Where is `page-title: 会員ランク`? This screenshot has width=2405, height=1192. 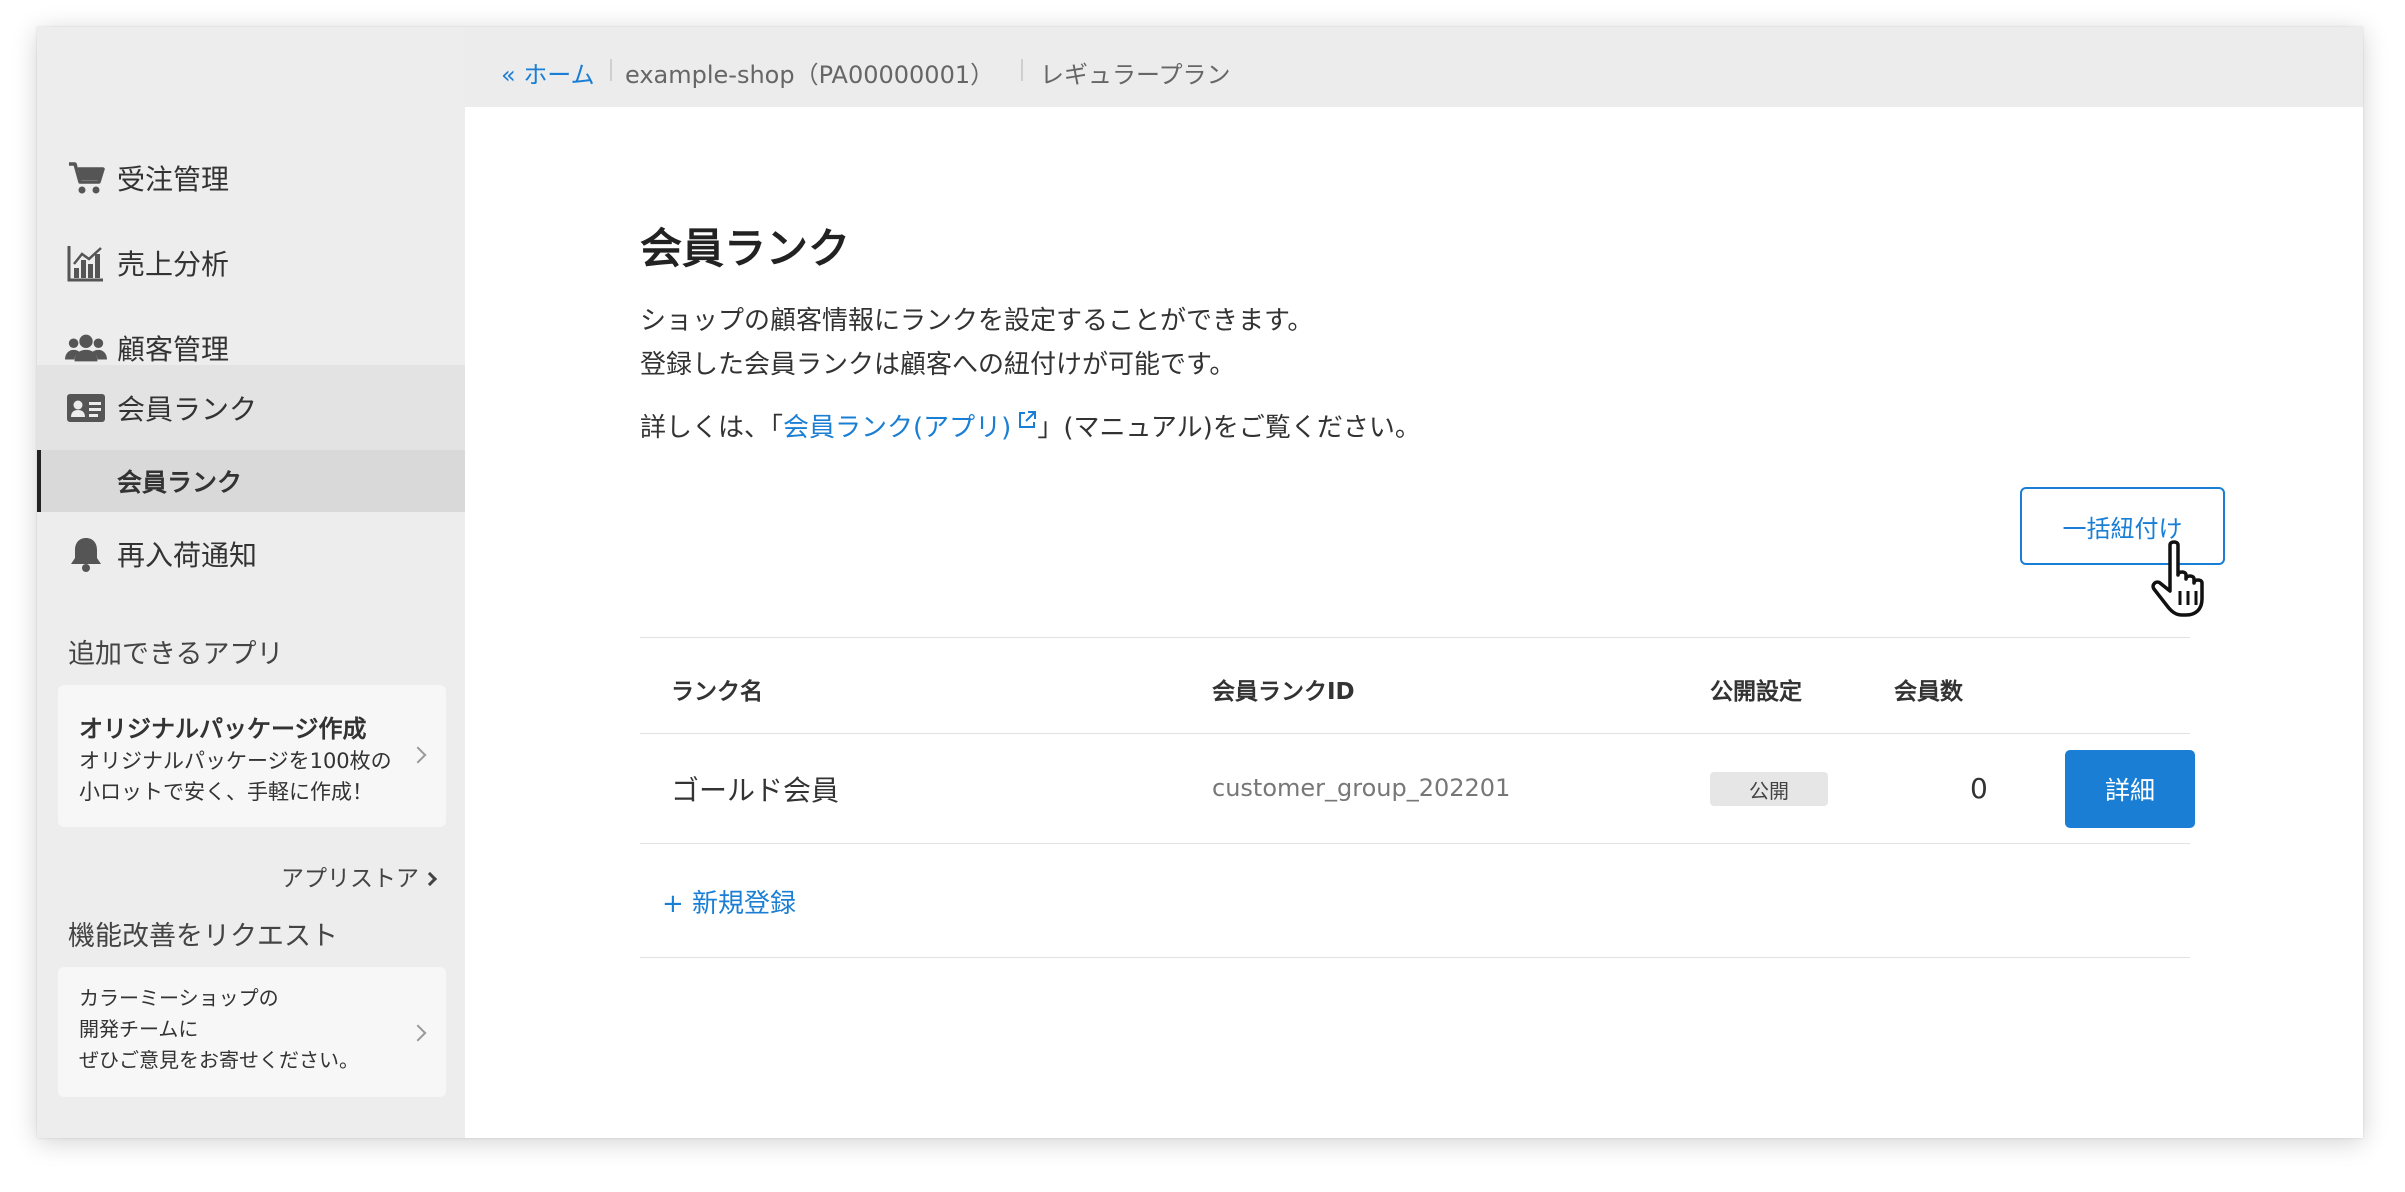
page-title: 会員ランク is located at coordinates (745, 248).